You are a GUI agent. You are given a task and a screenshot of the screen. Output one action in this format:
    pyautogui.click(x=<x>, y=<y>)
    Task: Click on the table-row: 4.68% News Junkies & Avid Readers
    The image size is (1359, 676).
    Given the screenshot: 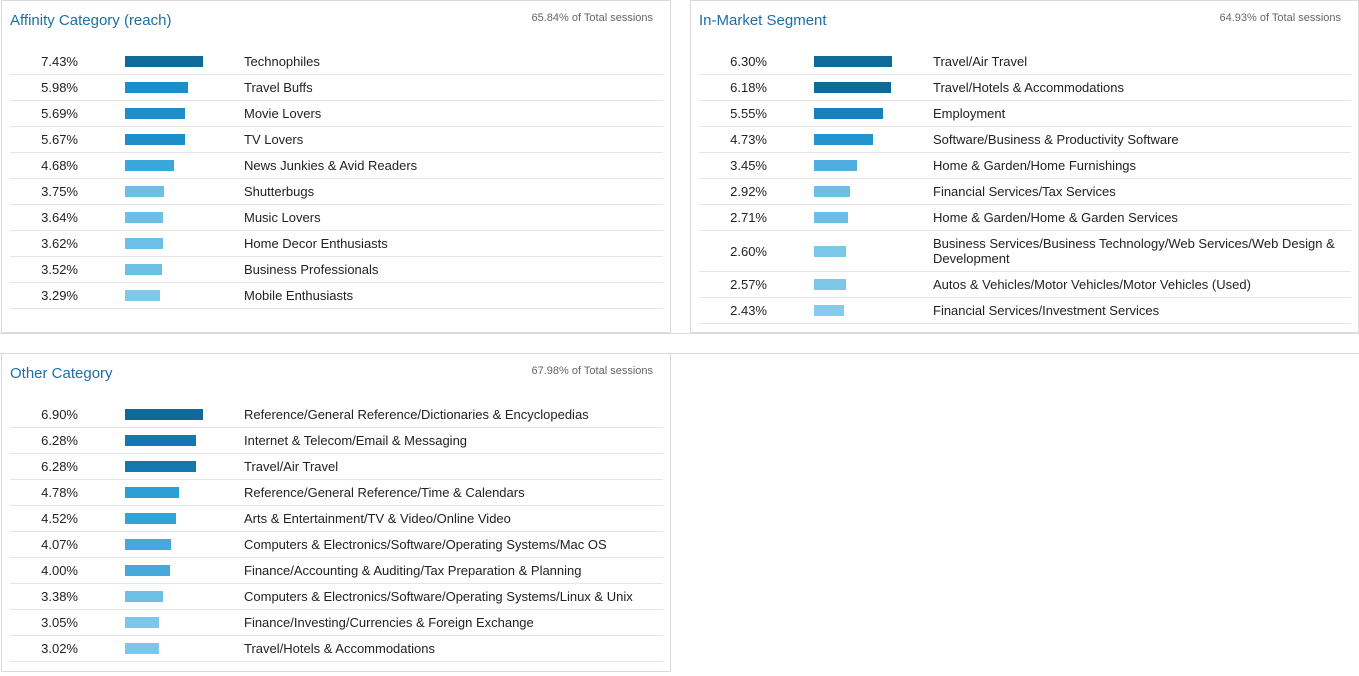 What is the action you would take?
    pyautogui.click(x=336, y=166)
    